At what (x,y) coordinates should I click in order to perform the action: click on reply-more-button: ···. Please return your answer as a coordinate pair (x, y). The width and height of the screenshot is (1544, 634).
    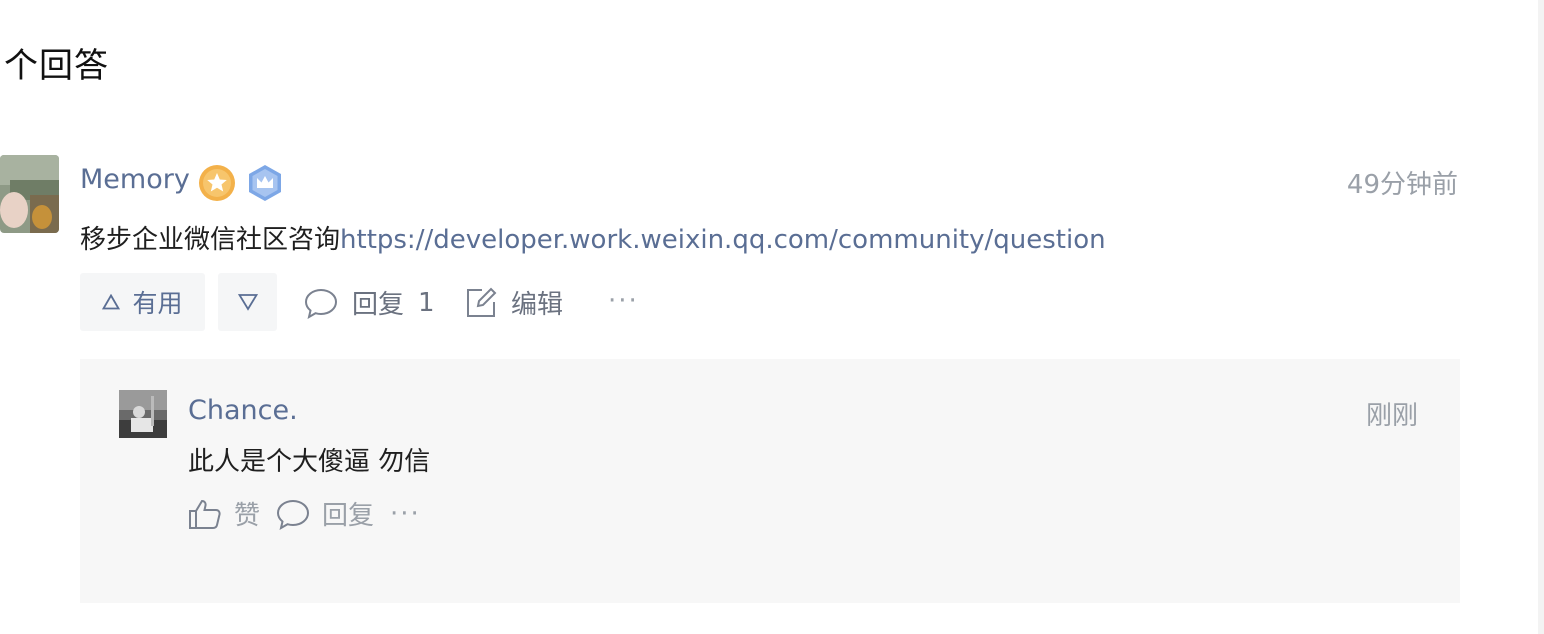
    Looking at the image, I should click on (405, 514).